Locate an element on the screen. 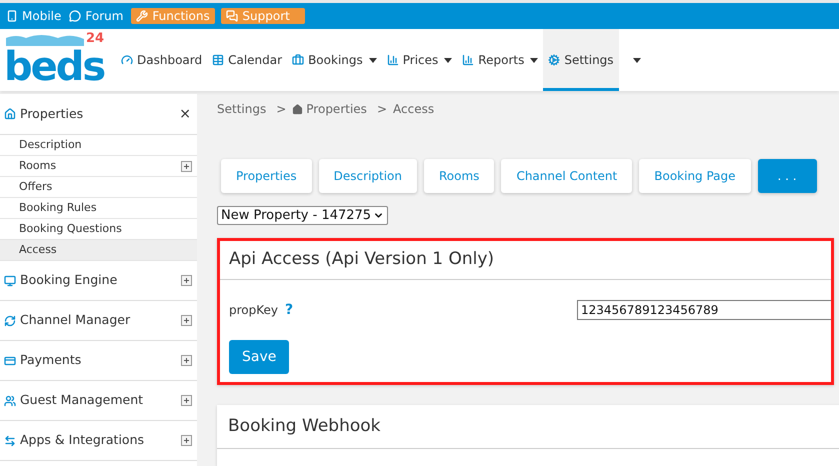  sidebar-section: Payments is located at coordinates (98, 361).